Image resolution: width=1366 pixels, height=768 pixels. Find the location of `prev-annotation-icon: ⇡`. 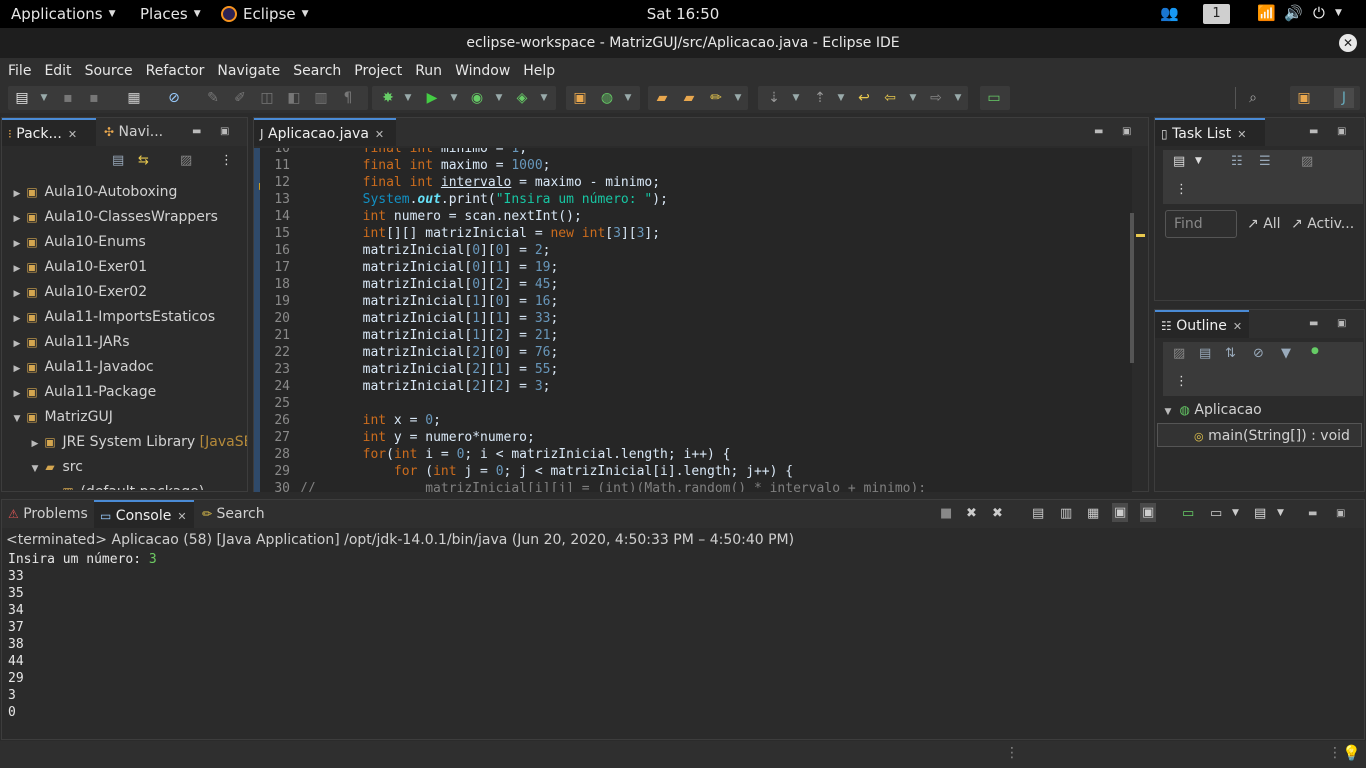

prev-annotation-icon: ⇡ is located at coordinates (820, 98).